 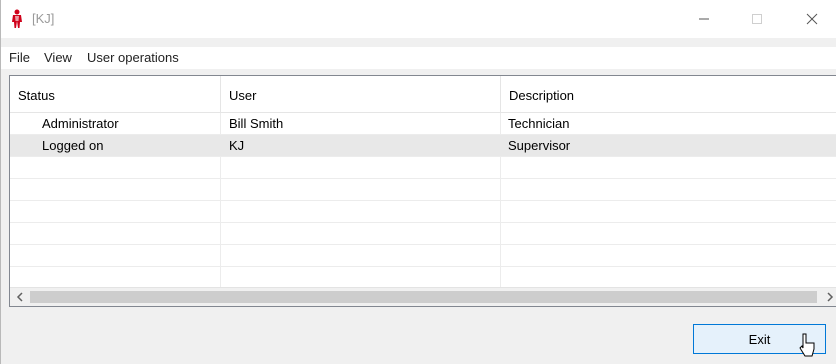 I want to click on minimize-button, so click(x=704, y=19).